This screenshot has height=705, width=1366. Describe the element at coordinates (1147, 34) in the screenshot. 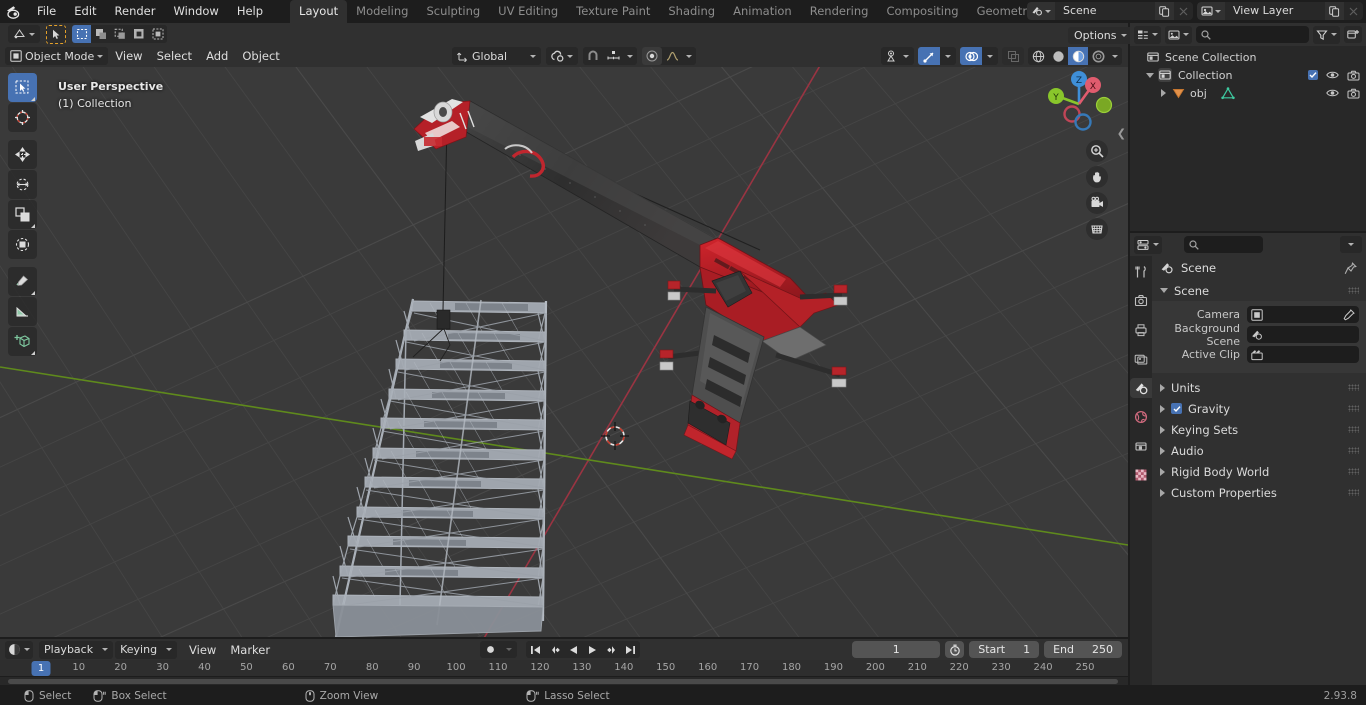

I see `outliner-display-icon` at that location.